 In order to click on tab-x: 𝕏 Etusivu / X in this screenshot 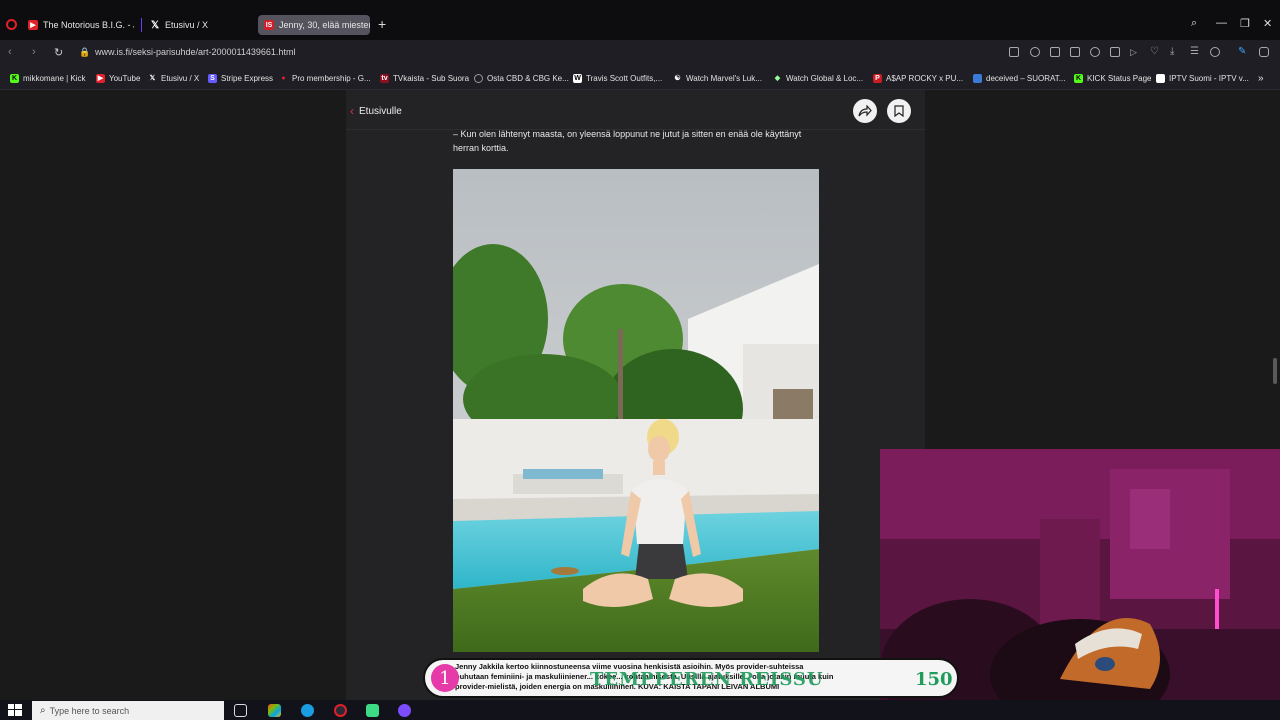, I will do `click(199, 25)`.